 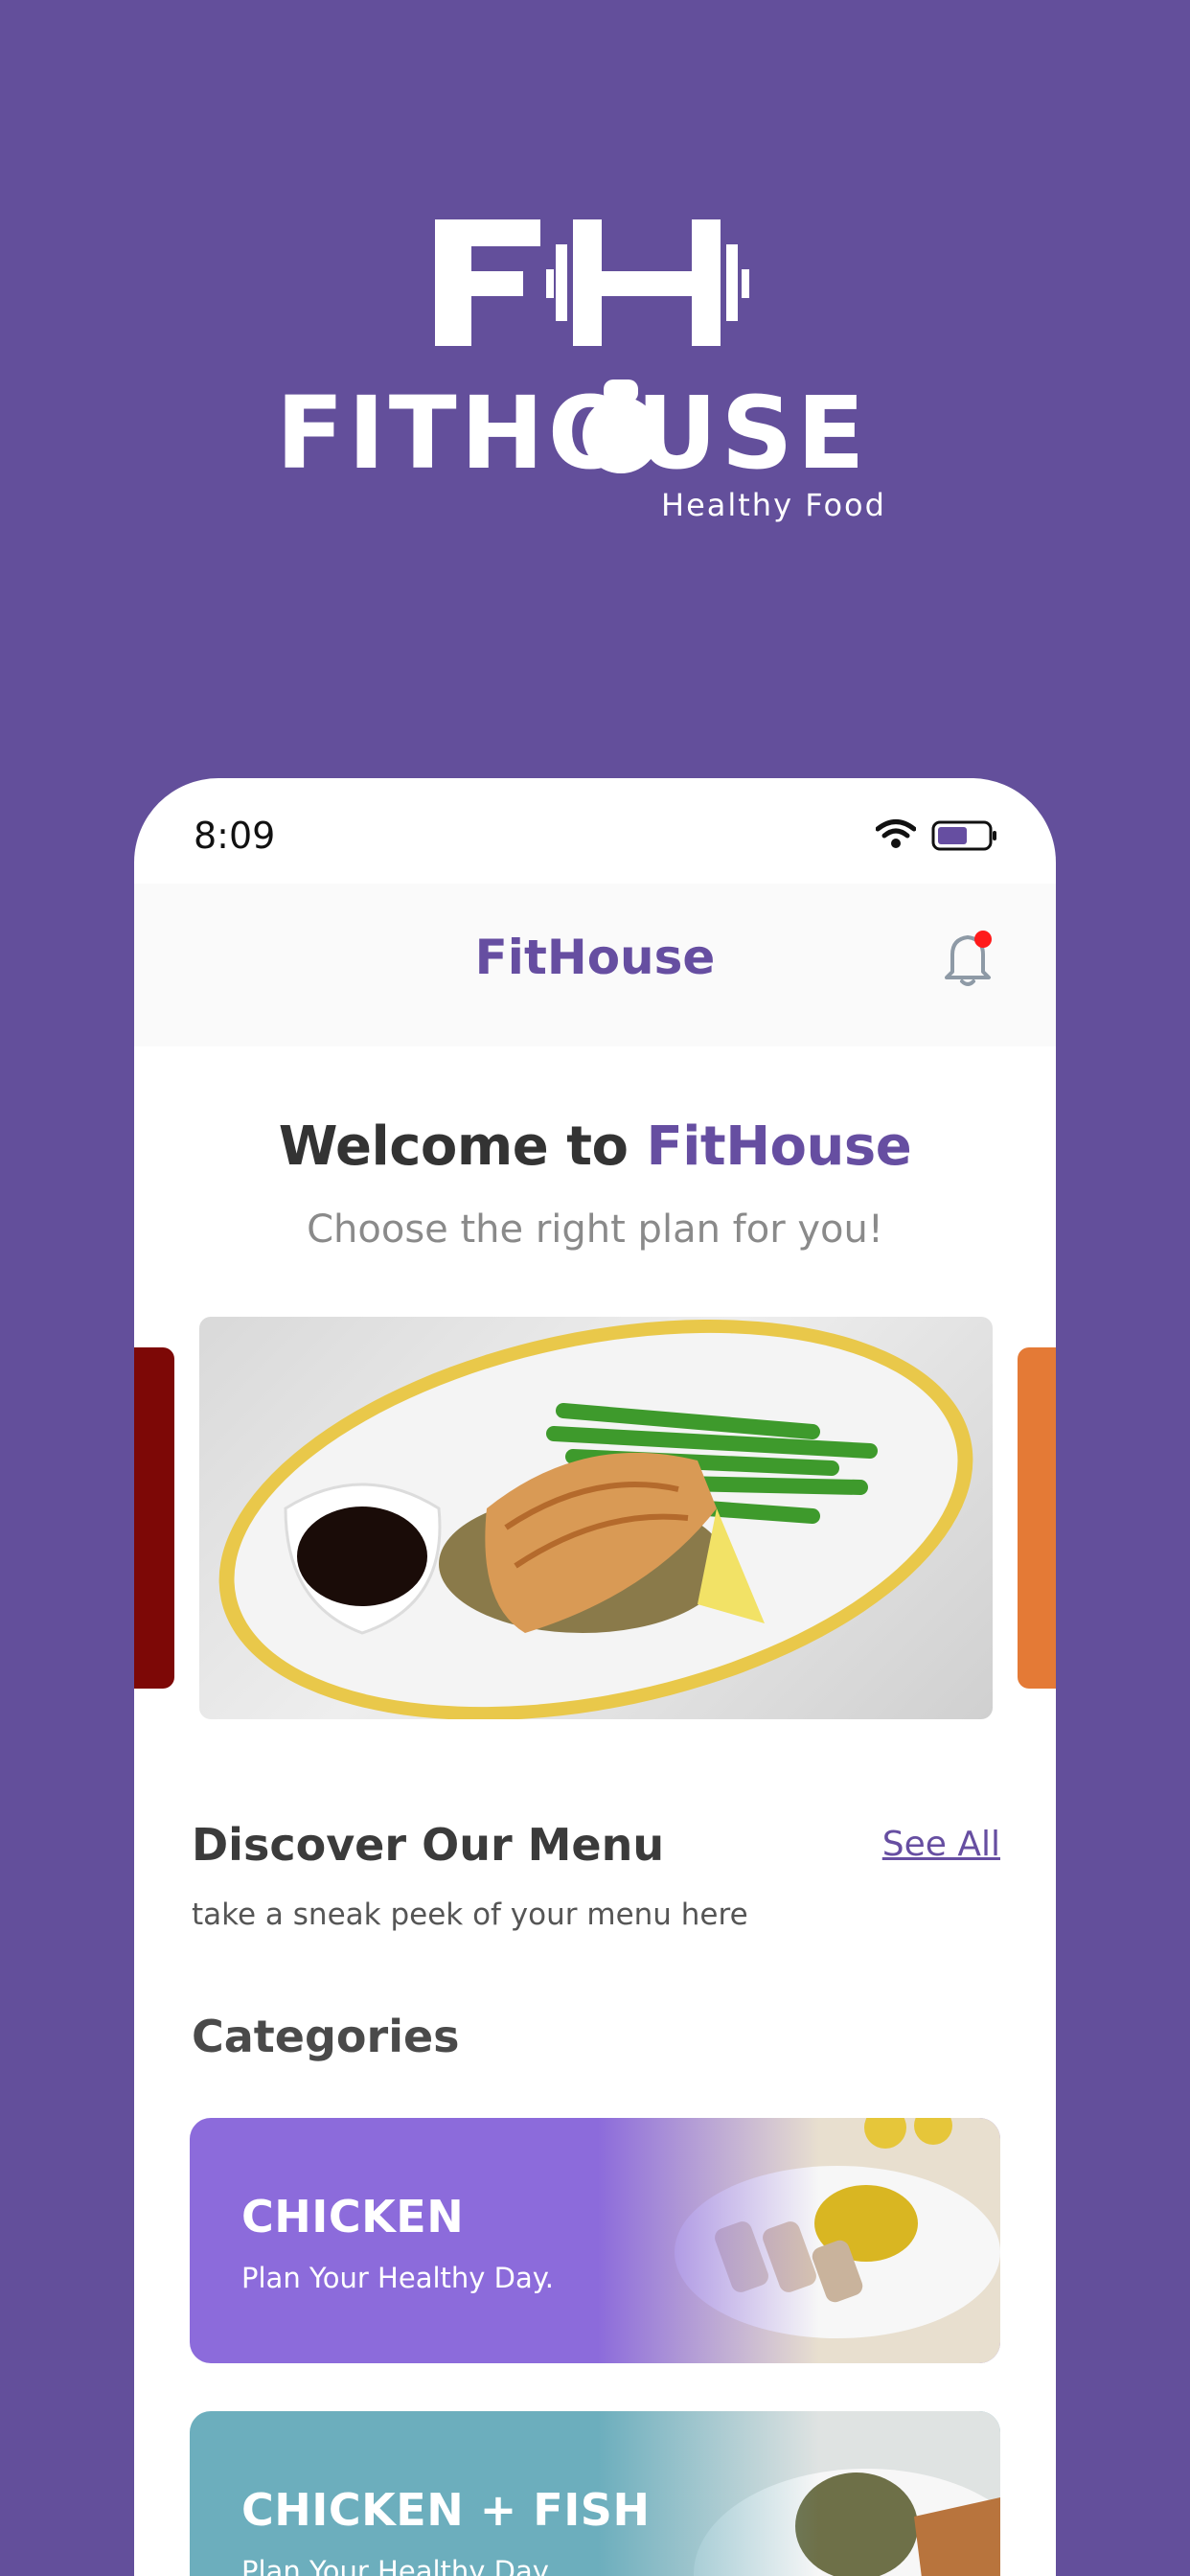 What do you see at coordinates (969, 958) in the screenshot?
I see `bell-icon` at bounding box center [969, 958].